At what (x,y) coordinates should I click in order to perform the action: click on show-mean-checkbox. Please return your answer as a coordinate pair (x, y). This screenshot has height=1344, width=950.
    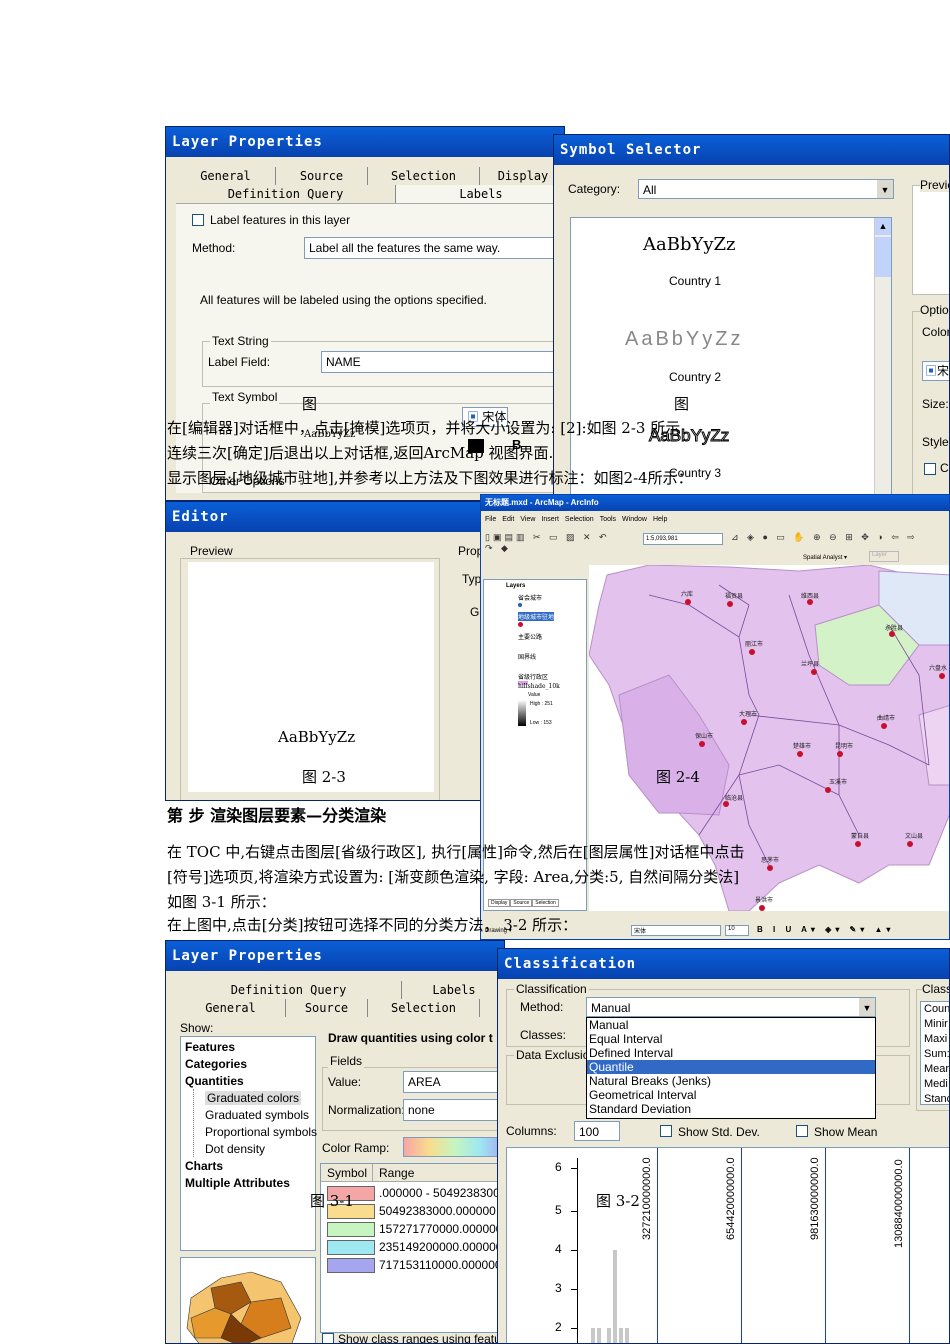
    Looking at the image, I should click on (802, 1131).